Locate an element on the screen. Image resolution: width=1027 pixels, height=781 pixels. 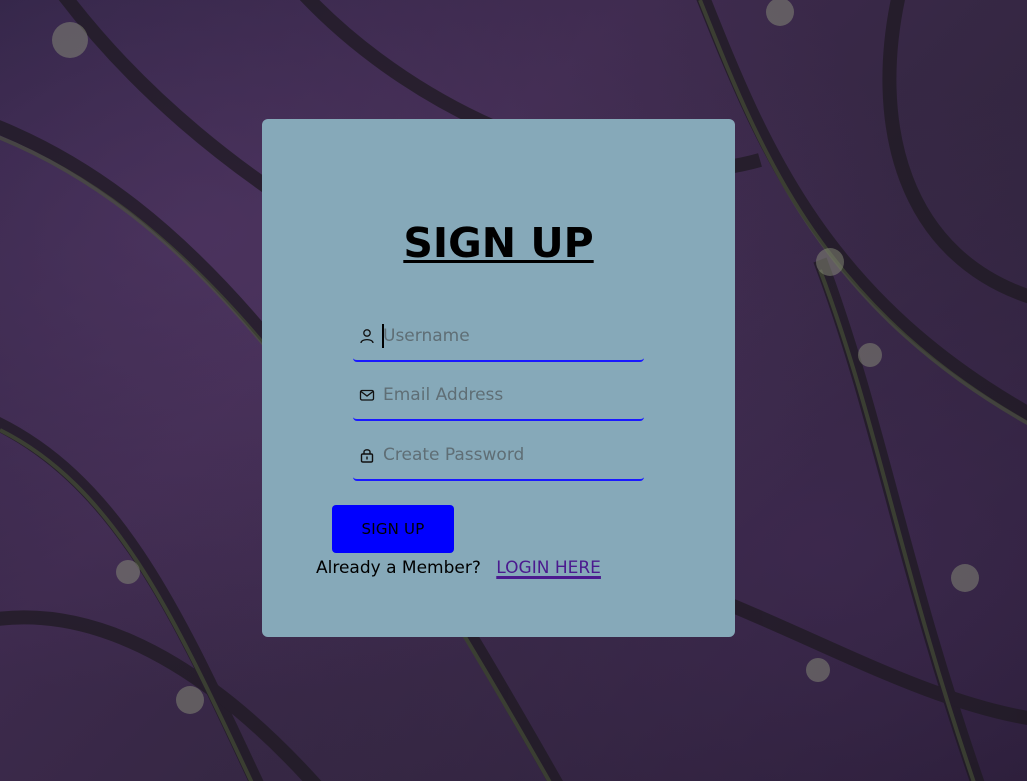
login-link: LOGIN HERE is located at coordinates (548, 568).